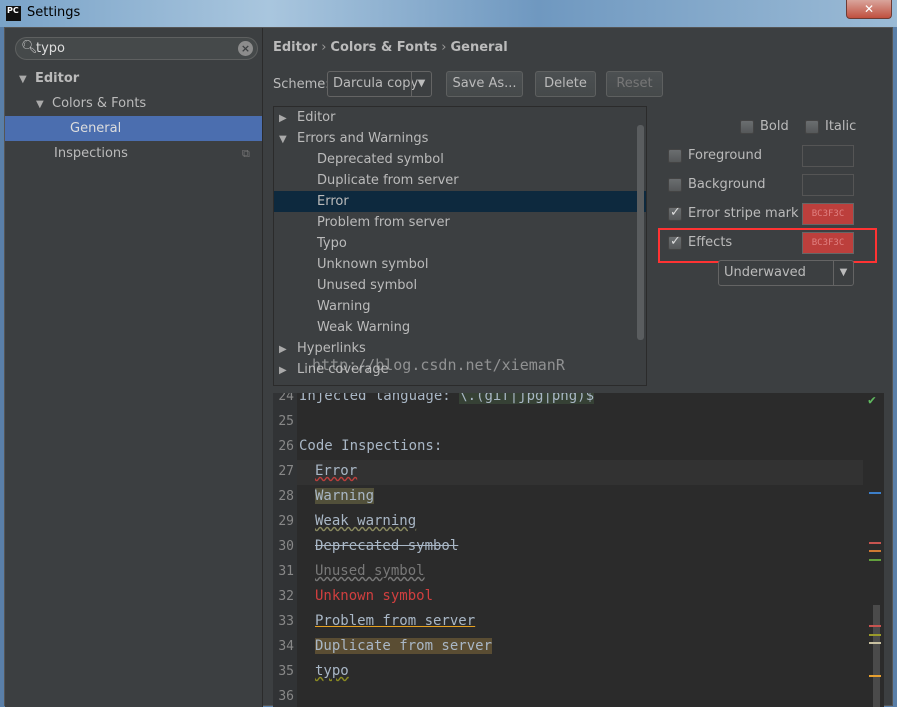 This screenshot has width=897, height=707. Describe the element at coordinates (460, 201) in the screenshot. I see `list-item: Error` at that location.